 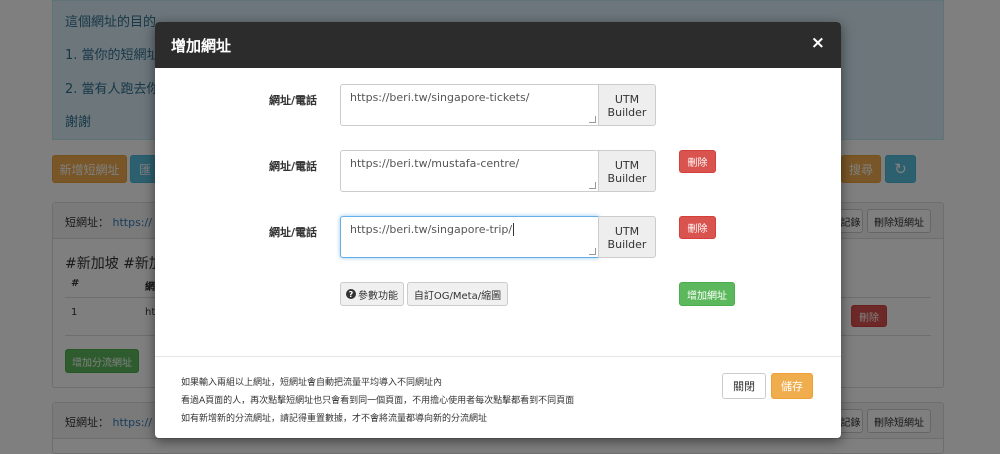 What do you see at coordinates (372, 294) in the screenshot?
I see `params-button: ? 參數功能` at bounding box center [372, 294].